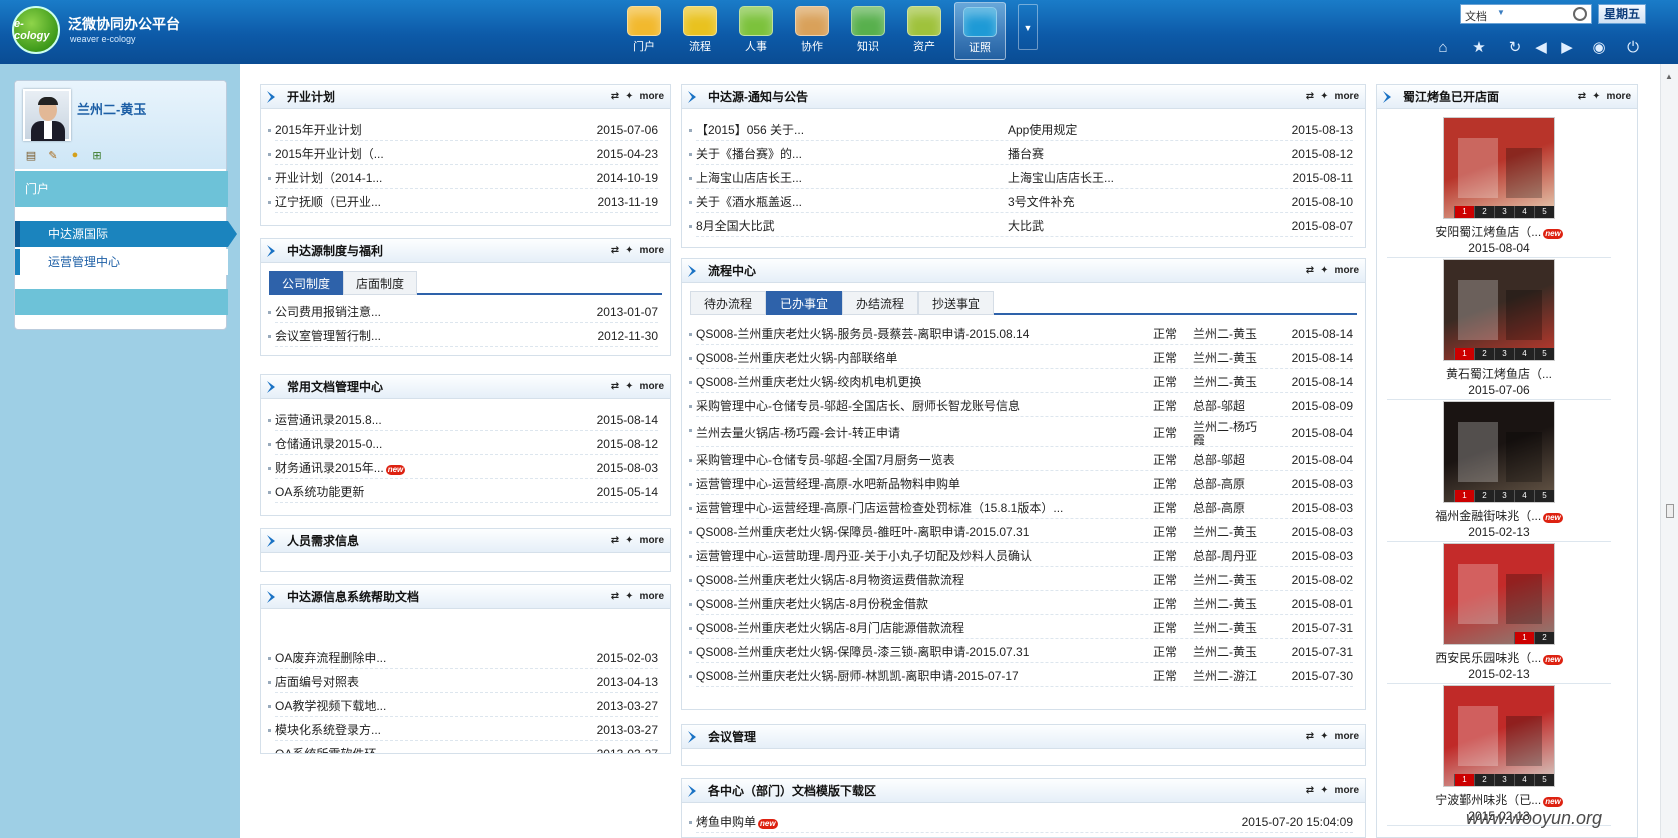 This screenshot has width=1678, height=838. Describe the element at coordinates (463, 658) in the screenshot. I see `list-item: OA废弃流程删除申... 2015-02-03` at that location.